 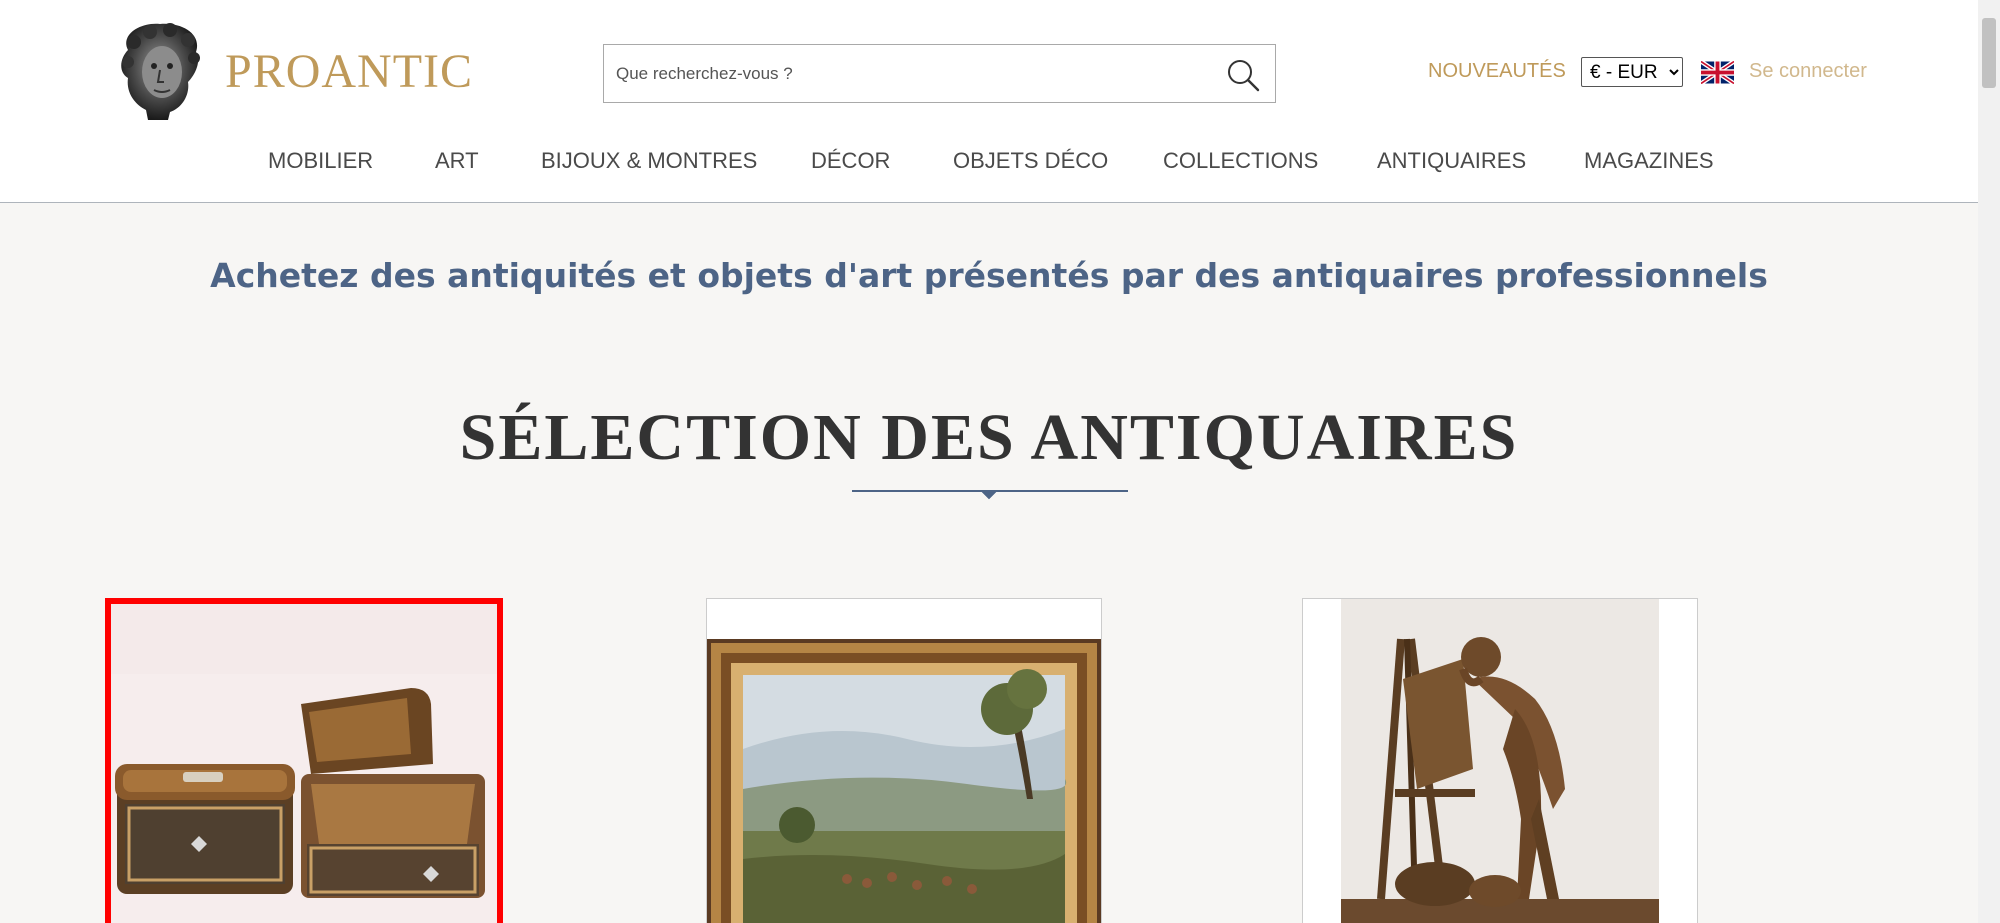 What do you see at coordinates (304, 763) in the screenshot?
I see `product-image-boxes` at bounding box center [304, 763].